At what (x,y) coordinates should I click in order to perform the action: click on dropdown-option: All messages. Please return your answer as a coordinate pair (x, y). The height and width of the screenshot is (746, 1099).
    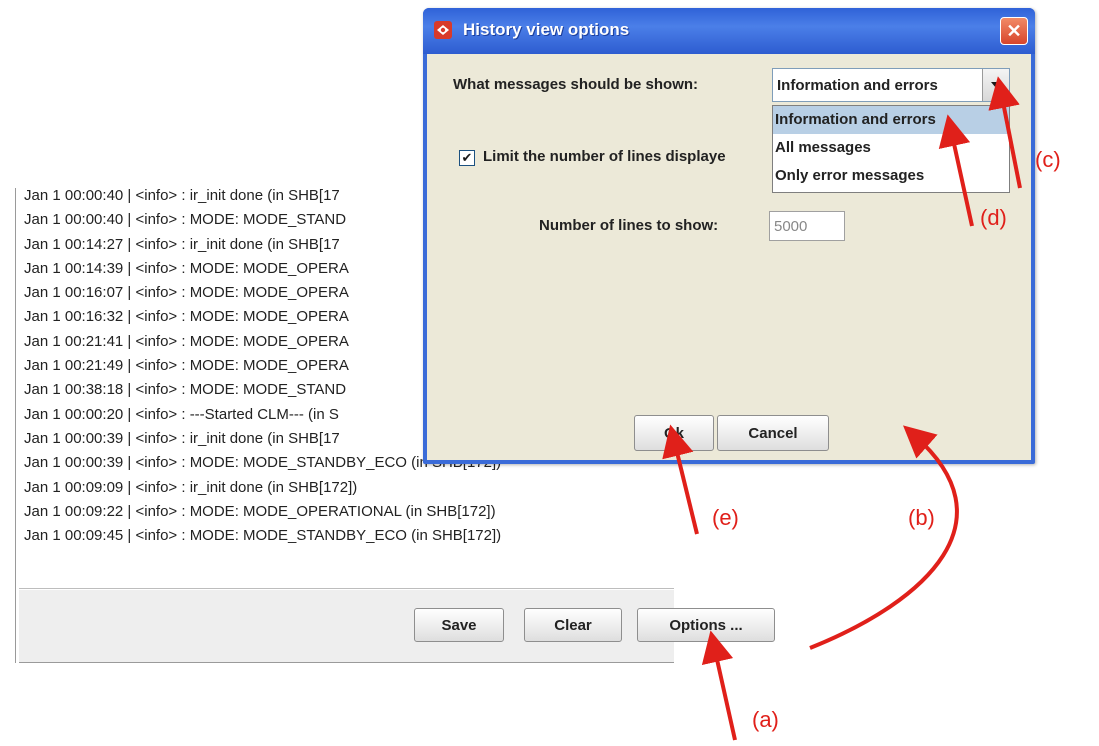
    Looking at the image, I should click on (891, 148).